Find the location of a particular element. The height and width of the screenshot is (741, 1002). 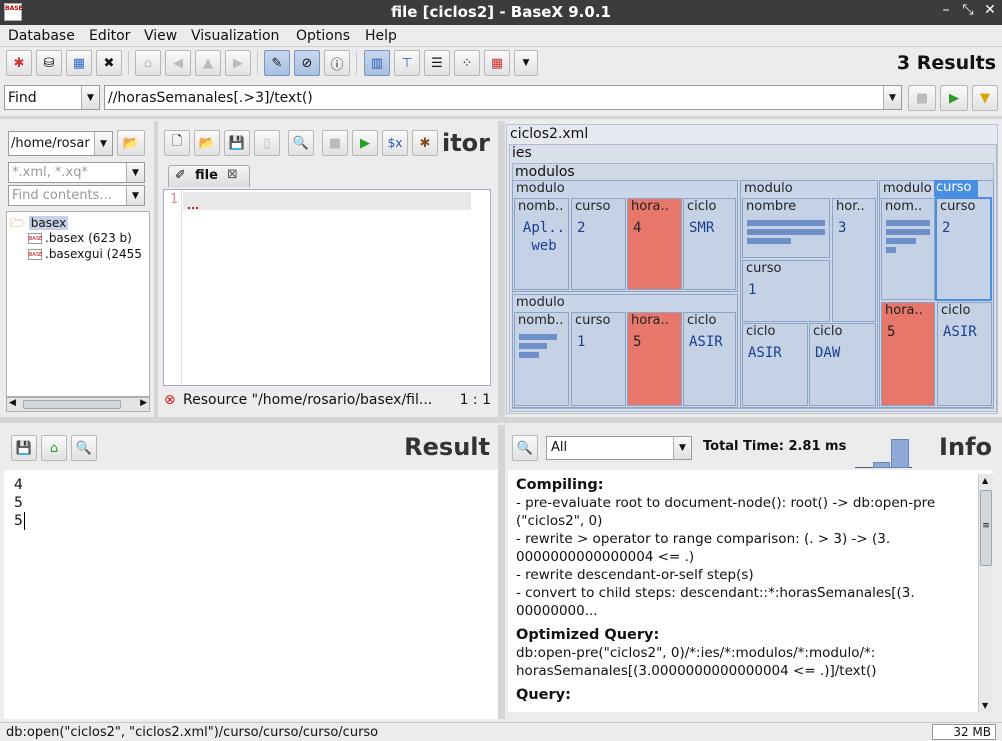

stop-icon: ■ is located at coordinates (335, 143).